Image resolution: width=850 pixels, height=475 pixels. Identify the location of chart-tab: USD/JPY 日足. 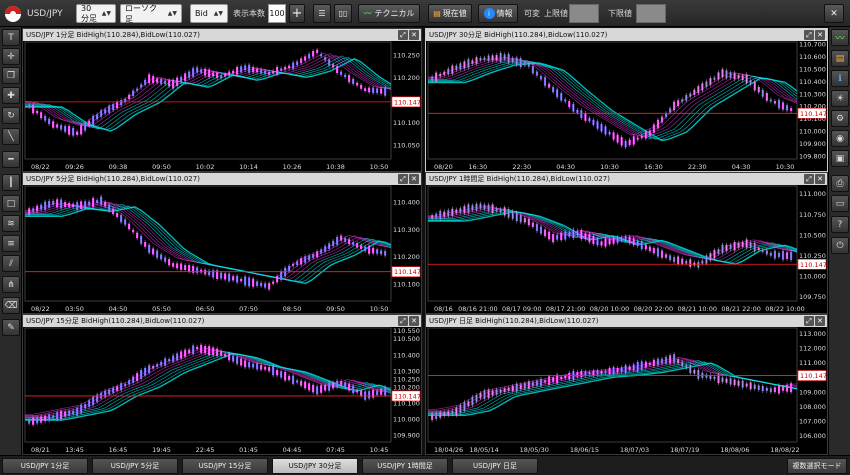
(495, 466).